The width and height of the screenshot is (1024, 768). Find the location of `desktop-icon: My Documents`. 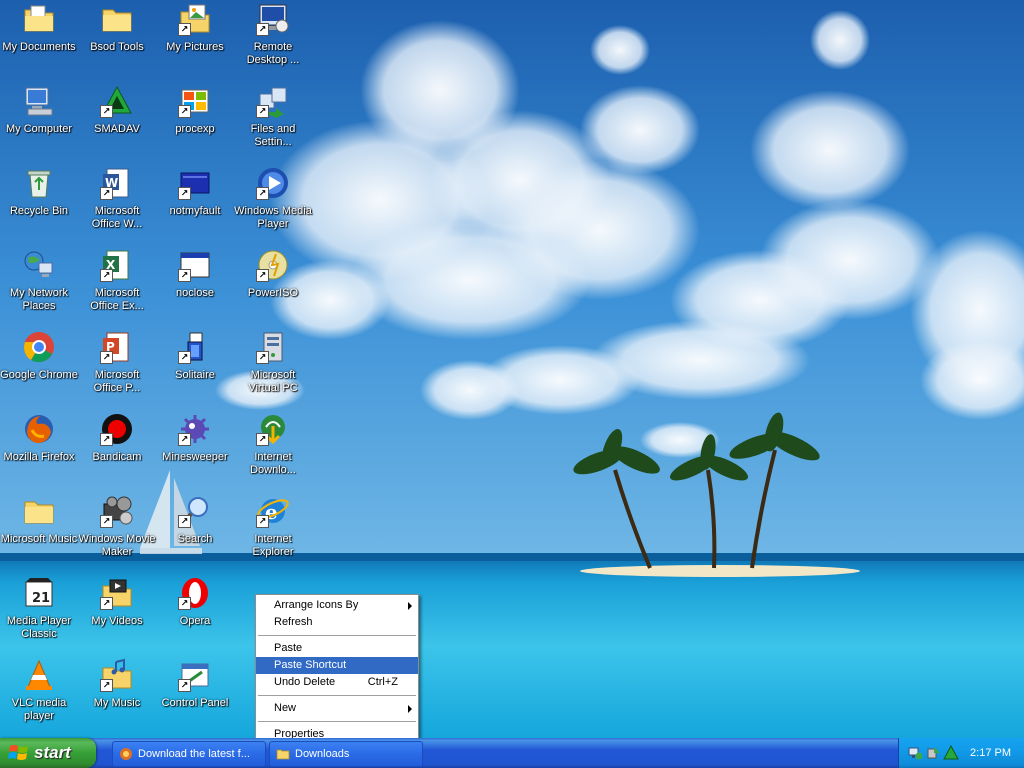

desktop-icon: My Documents is located at coordinates (39, 40).